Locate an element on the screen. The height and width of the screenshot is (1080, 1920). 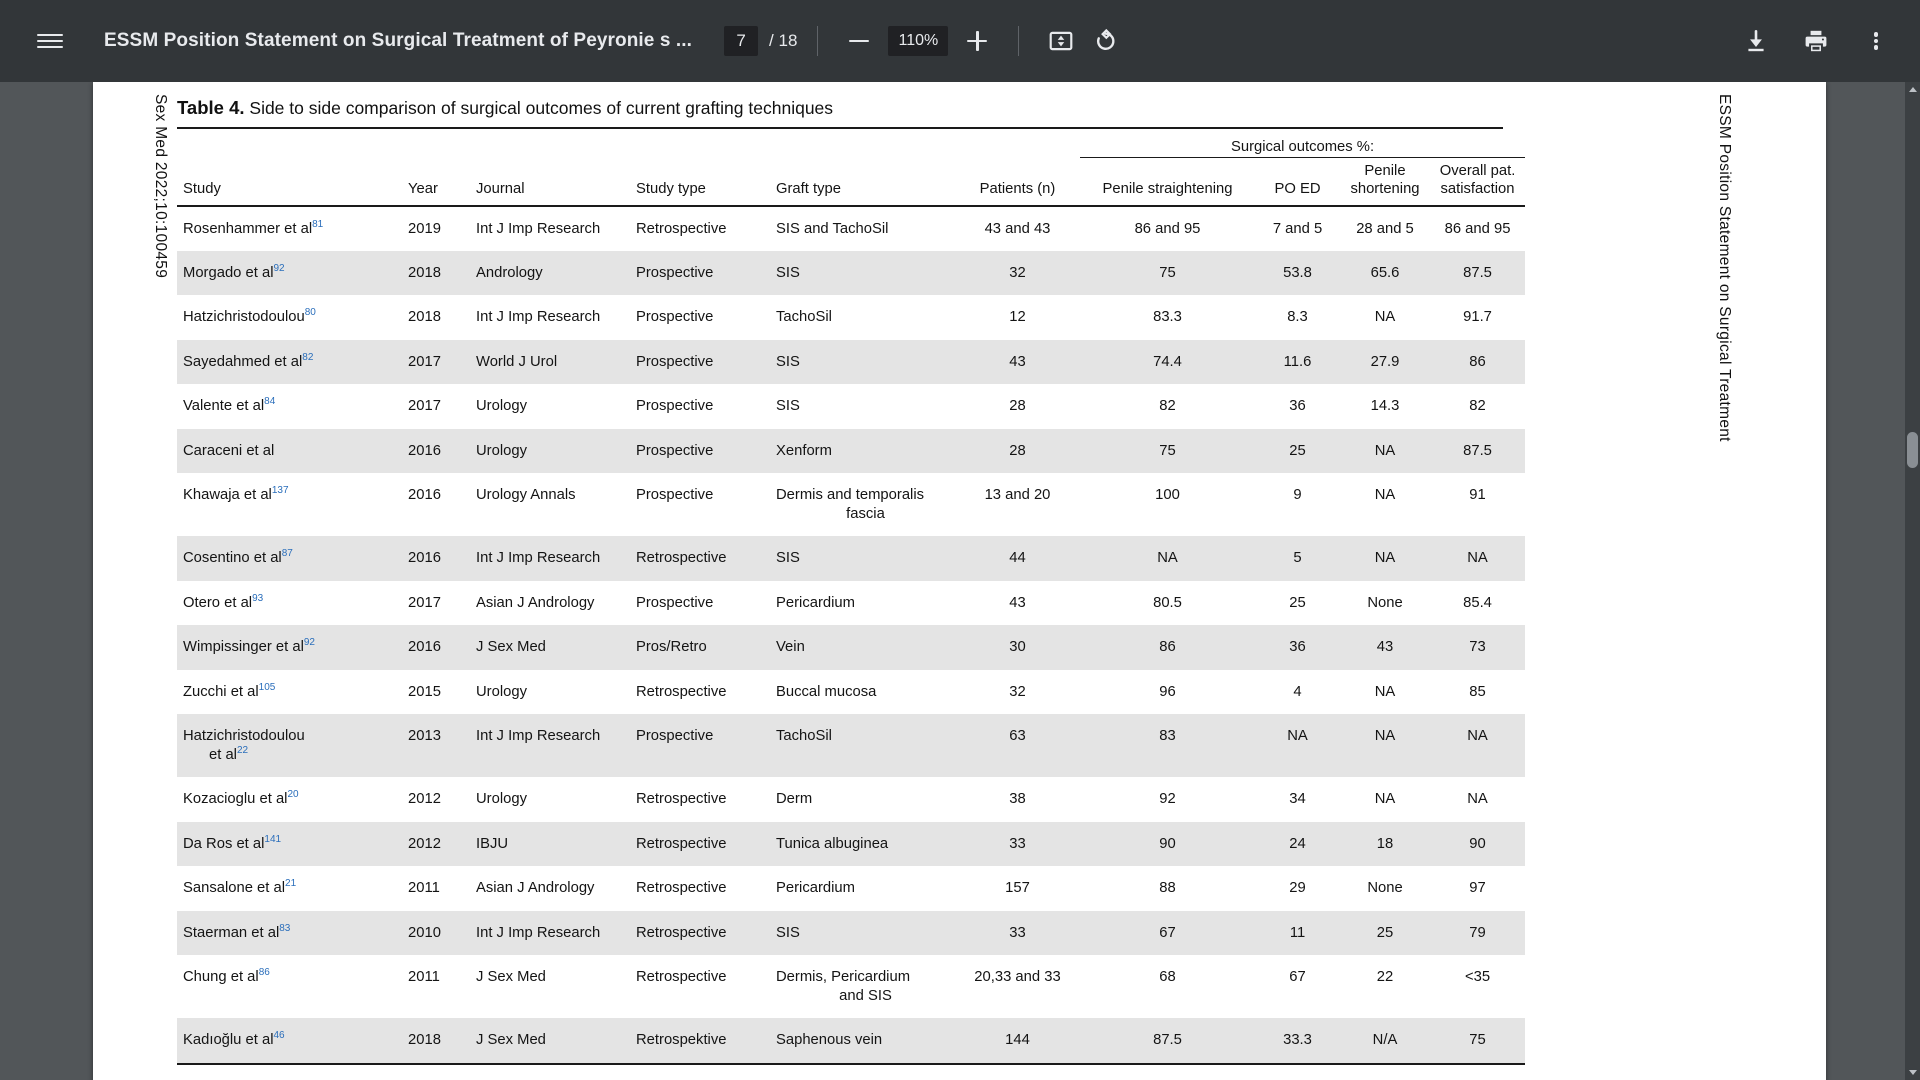
triangle-down-icon is located at coordinates (1912, 1072).